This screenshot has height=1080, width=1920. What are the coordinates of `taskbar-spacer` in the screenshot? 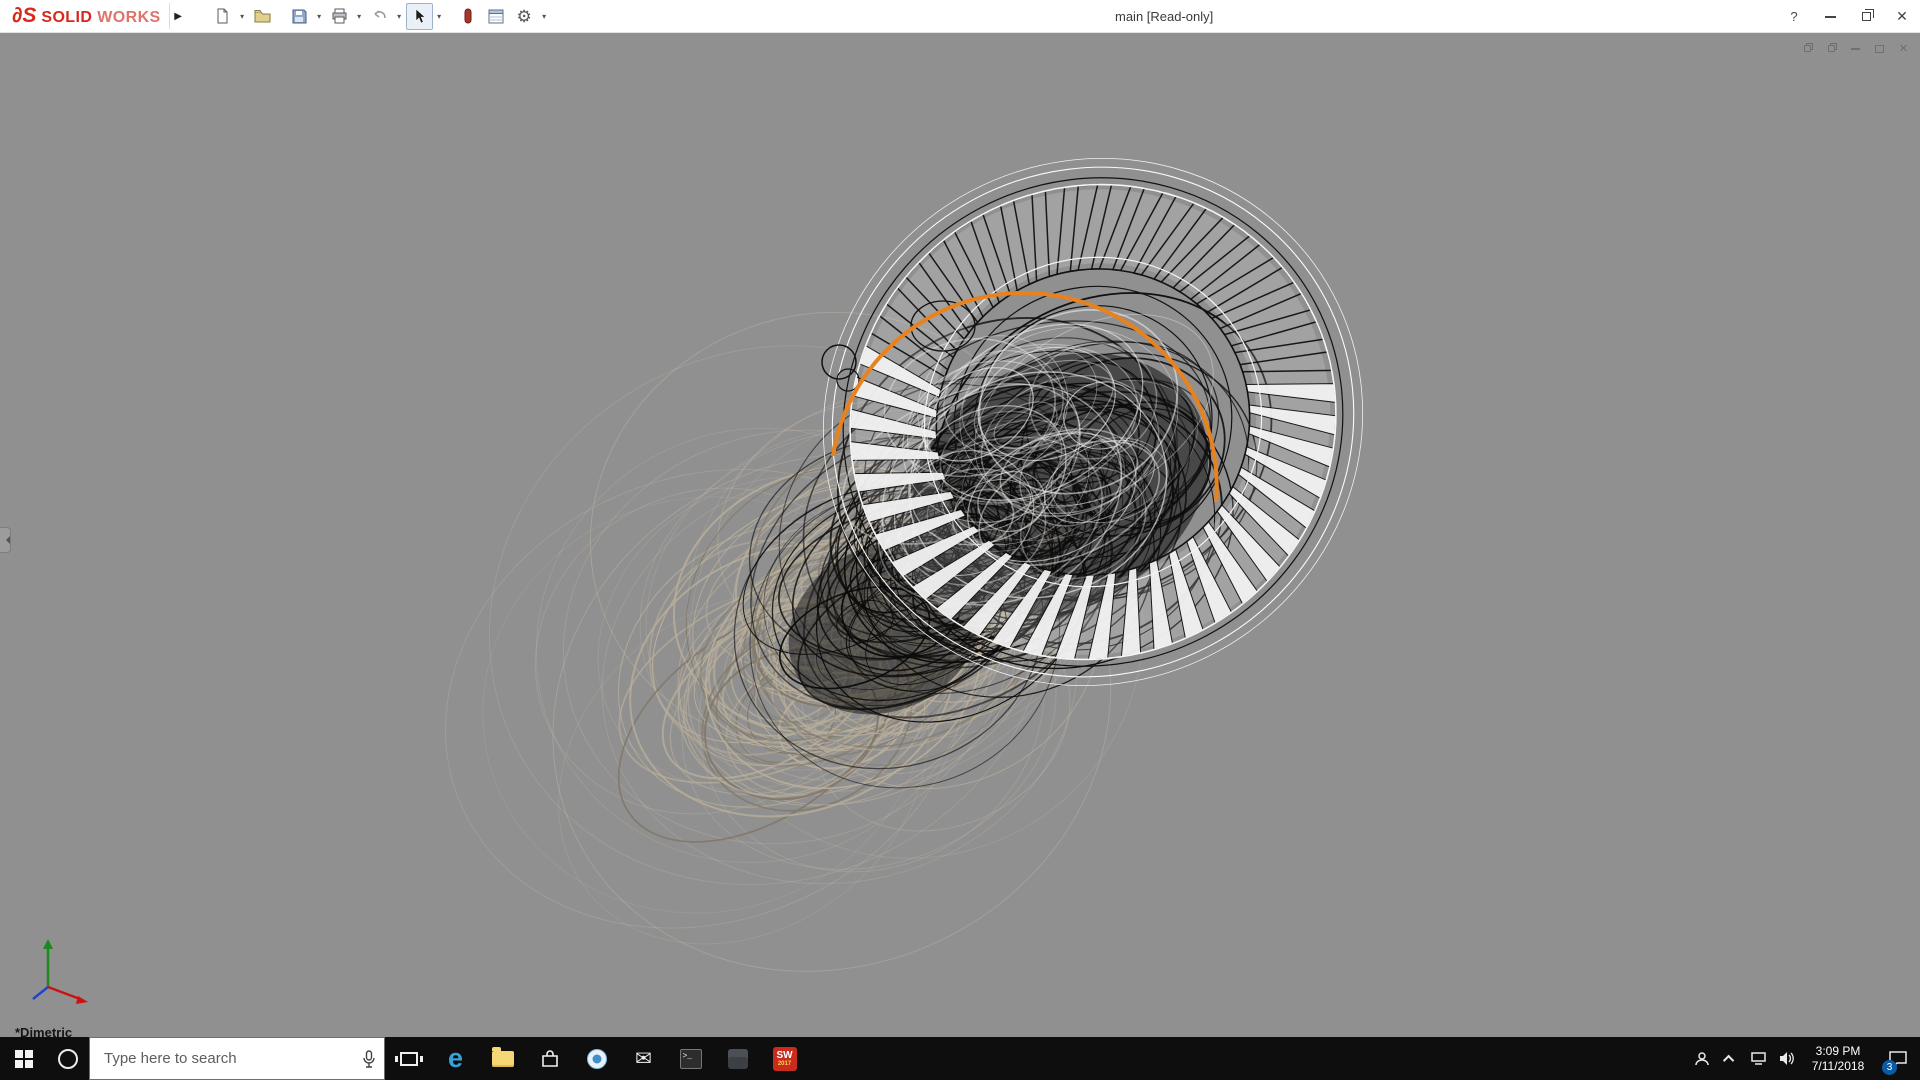 It's located at (1248, 1058).